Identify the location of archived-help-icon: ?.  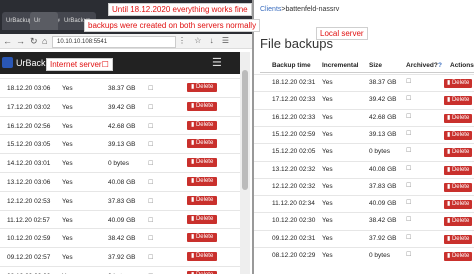
(440, 65).